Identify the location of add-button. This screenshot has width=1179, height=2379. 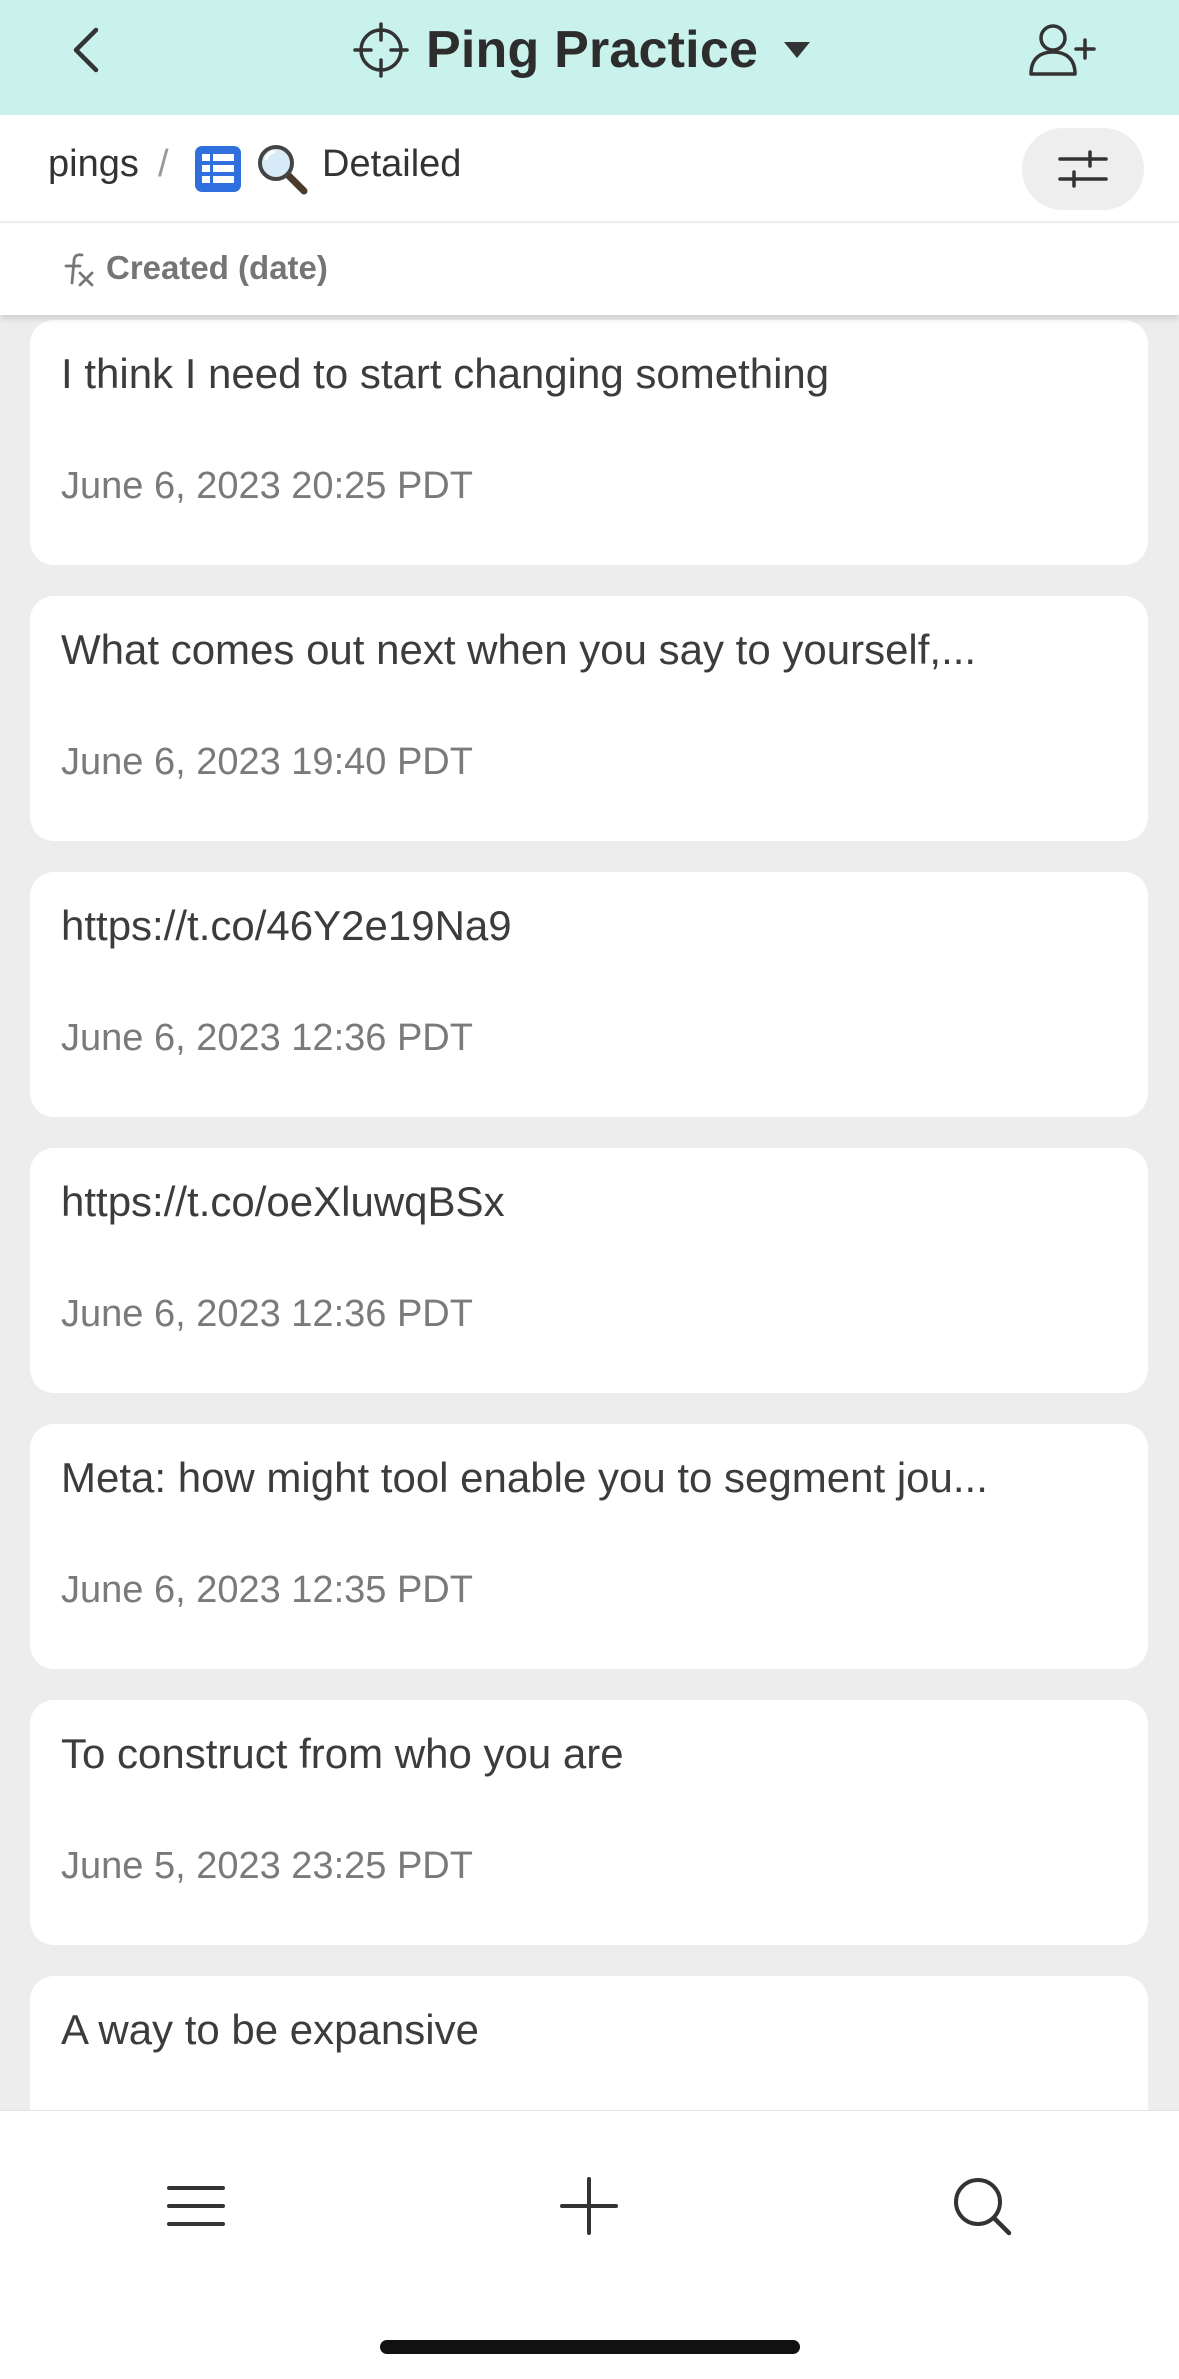
(589, 2206).